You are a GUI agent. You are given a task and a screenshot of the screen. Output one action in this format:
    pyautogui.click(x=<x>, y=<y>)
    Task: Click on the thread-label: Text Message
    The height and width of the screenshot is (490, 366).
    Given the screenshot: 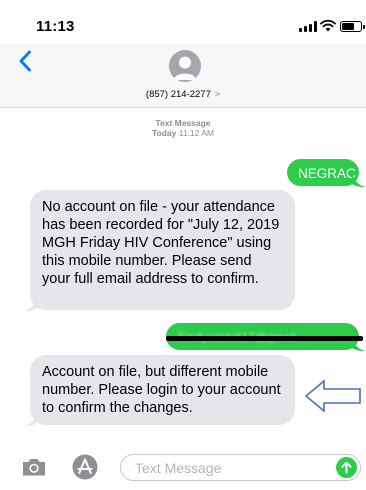 What is the action you would take?
    pyautogui.click(x=183, y=123)
    